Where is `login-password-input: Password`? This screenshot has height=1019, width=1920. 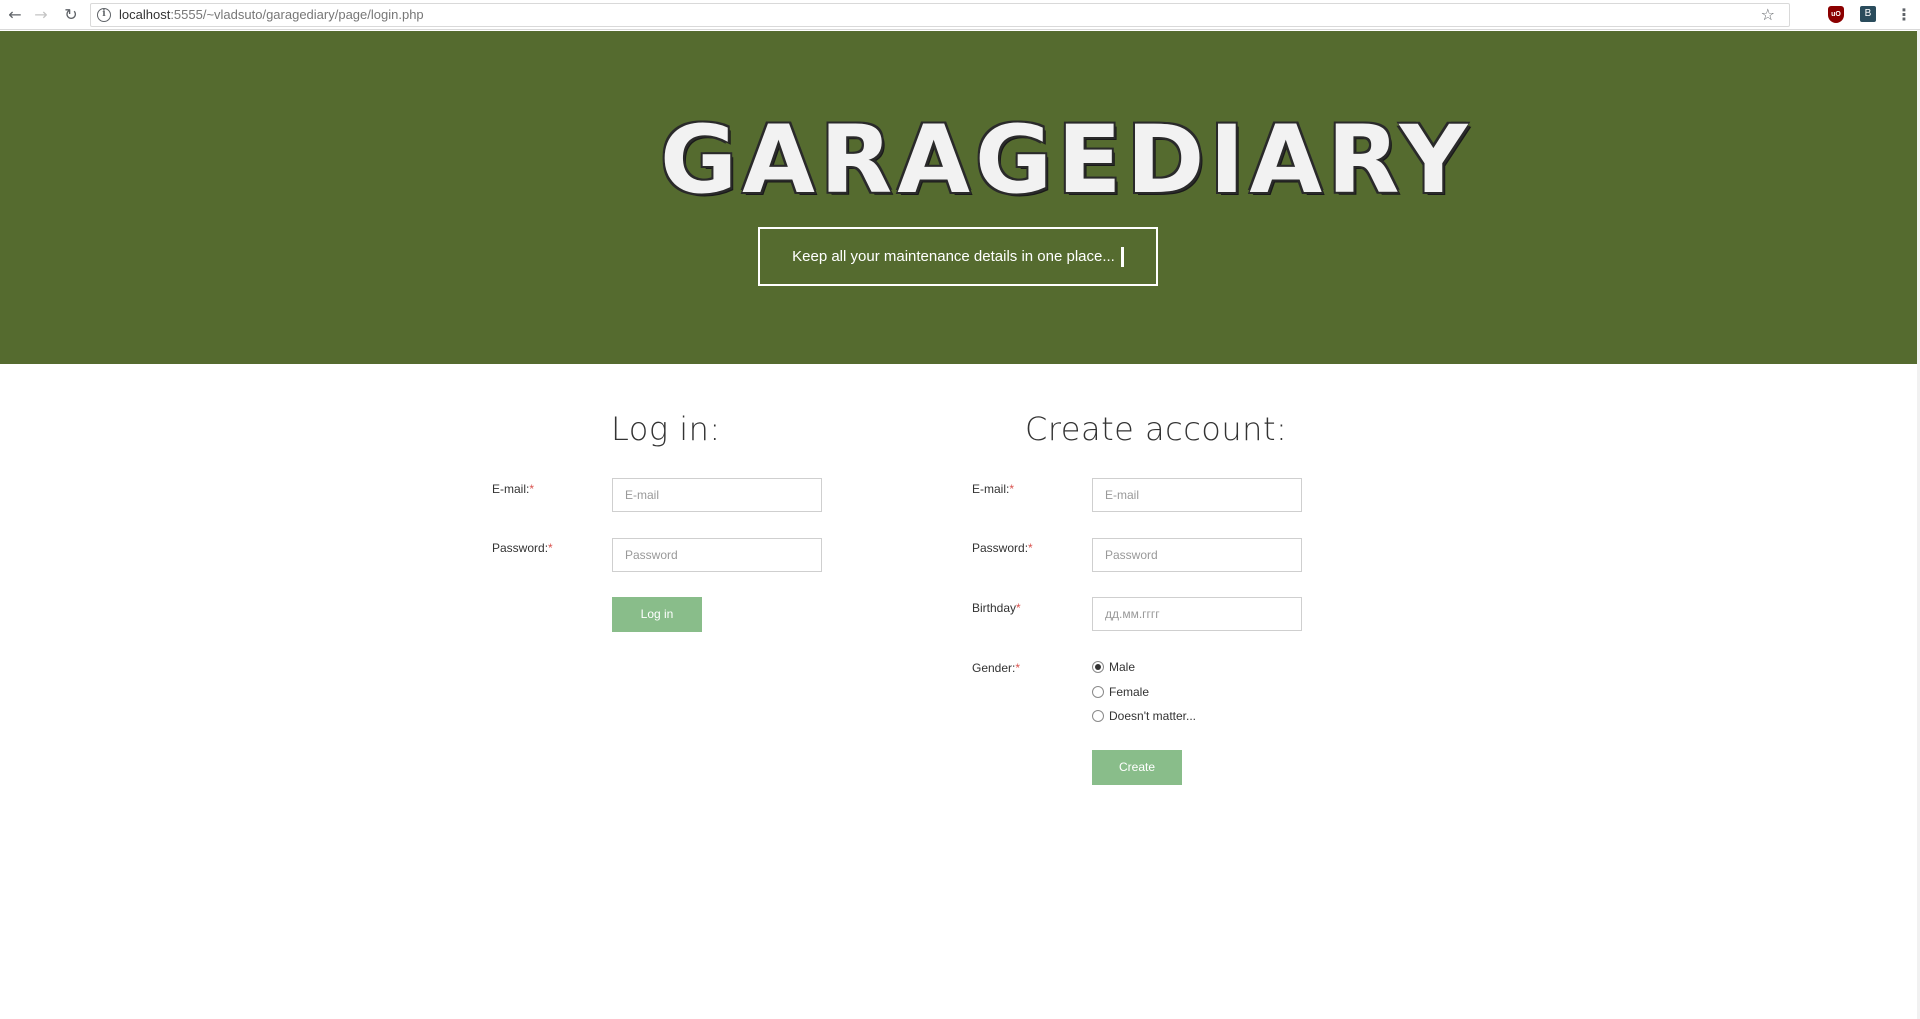 login-password-input: Password is located at coordinates (717, 555).